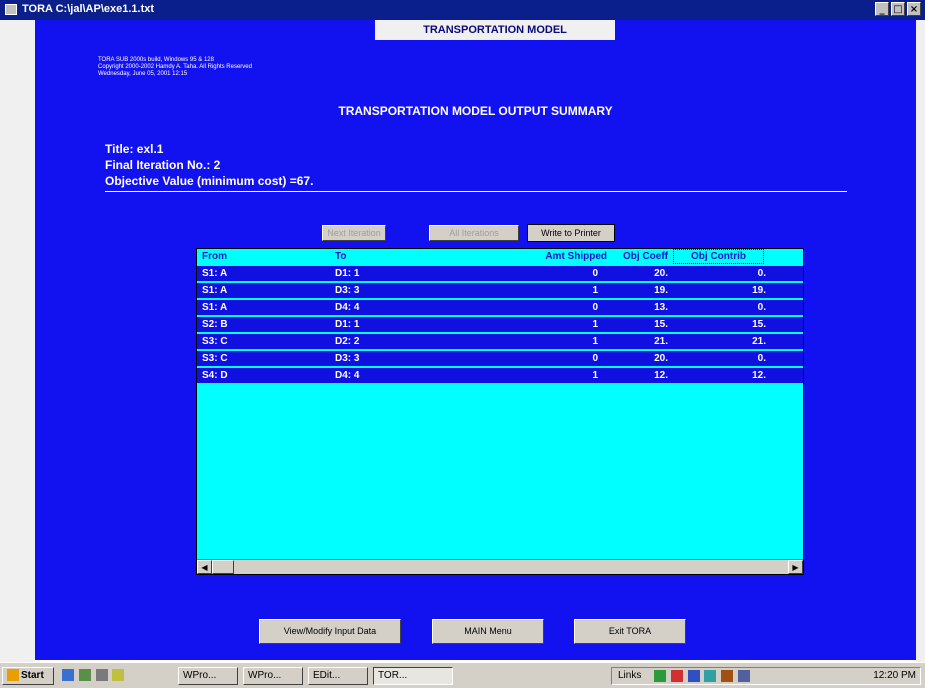  I want to click on final-iteration: Final Iteration No.: 2, so click(163, 165).